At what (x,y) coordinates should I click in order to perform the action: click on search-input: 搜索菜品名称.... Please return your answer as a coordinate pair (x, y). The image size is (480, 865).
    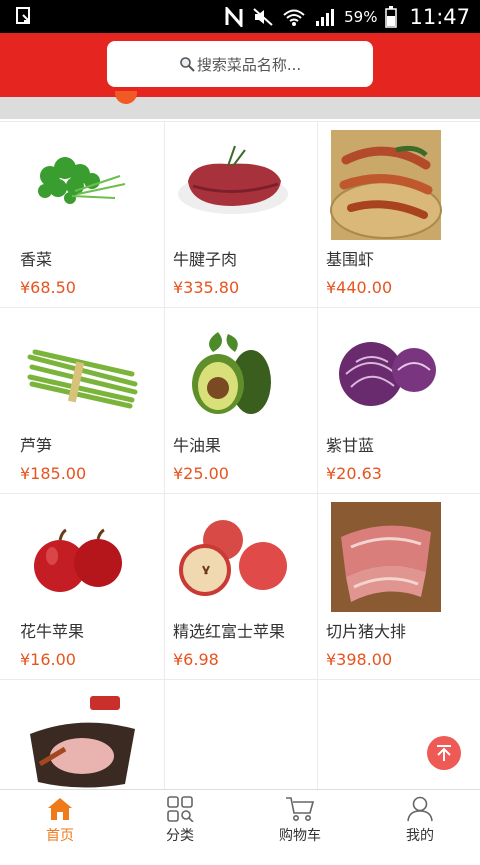
    Looking at the image, I should click on (240, 64).